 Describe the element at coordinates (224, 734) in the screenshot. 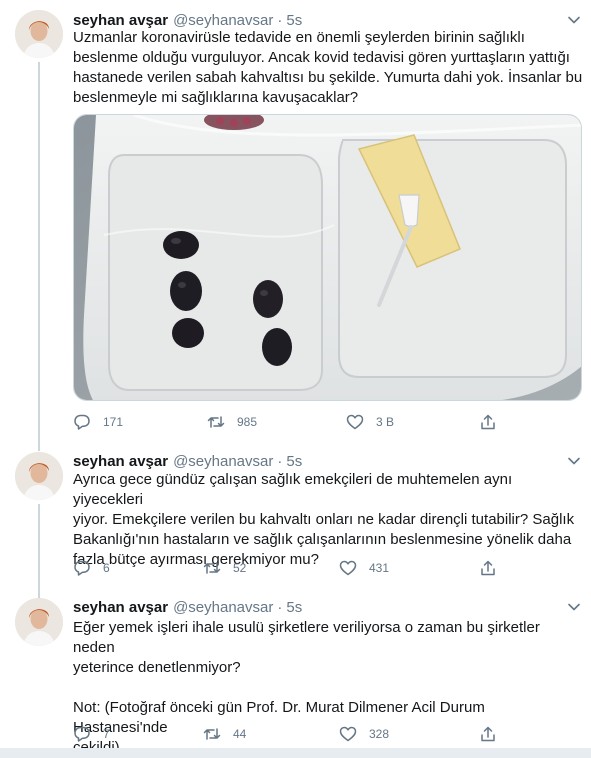

I see `retweet-button: 44` at that location.